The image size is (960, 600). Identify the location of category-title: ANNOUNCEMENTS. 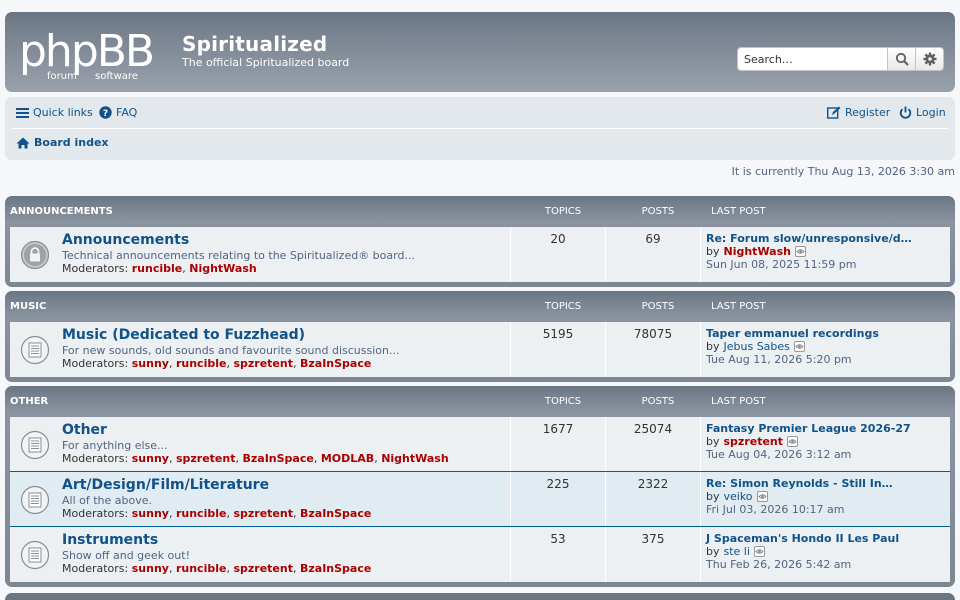
(61, 211).